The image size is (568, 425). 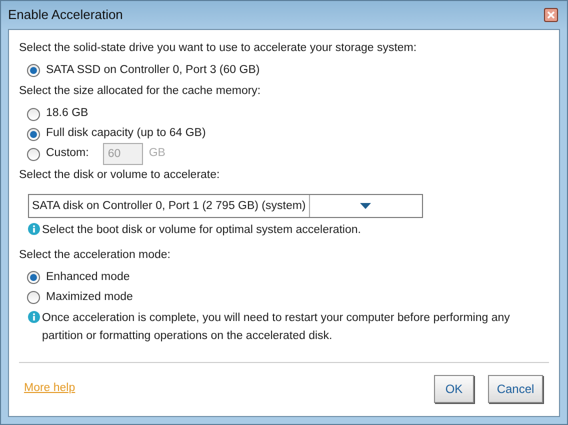 What do you see at coordinates (89, 297) in the screenshot?
I see `radio-label: Maximized mode` at bounding box center [89, 297].